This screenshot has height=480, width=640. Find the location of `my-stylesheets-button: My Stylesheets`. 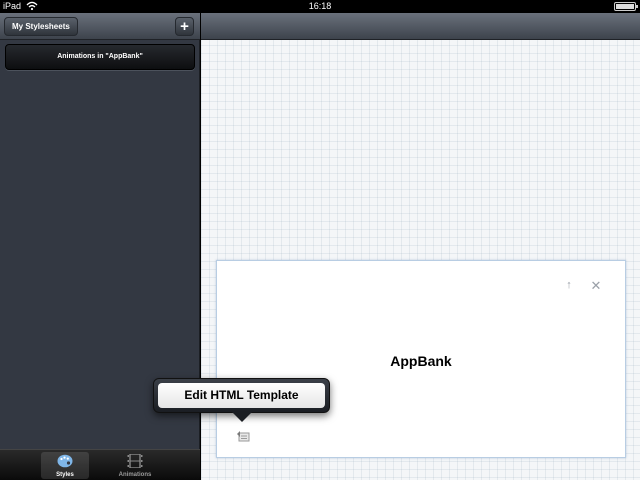

my-stylesheets-button: My Stylesheets is located at coordinates (41, 26).